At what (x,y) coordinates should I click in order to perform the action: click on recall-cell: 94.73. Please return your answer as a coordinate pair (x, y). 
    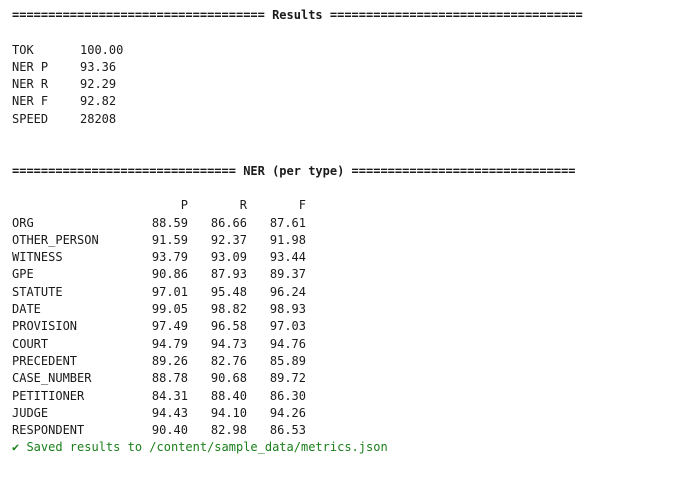
    Looking at the image, I should click on (228, 343).